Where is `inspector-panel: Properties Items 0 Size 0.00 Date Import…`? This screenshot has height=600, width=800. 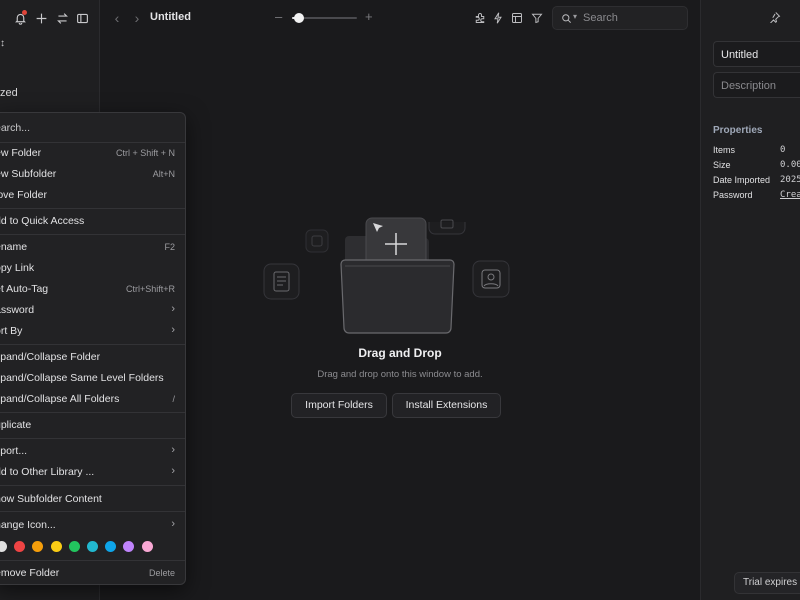
inspector-panel: Properties Items 0 Size 0.00 Date Import… is located at coordinates (750, 300).